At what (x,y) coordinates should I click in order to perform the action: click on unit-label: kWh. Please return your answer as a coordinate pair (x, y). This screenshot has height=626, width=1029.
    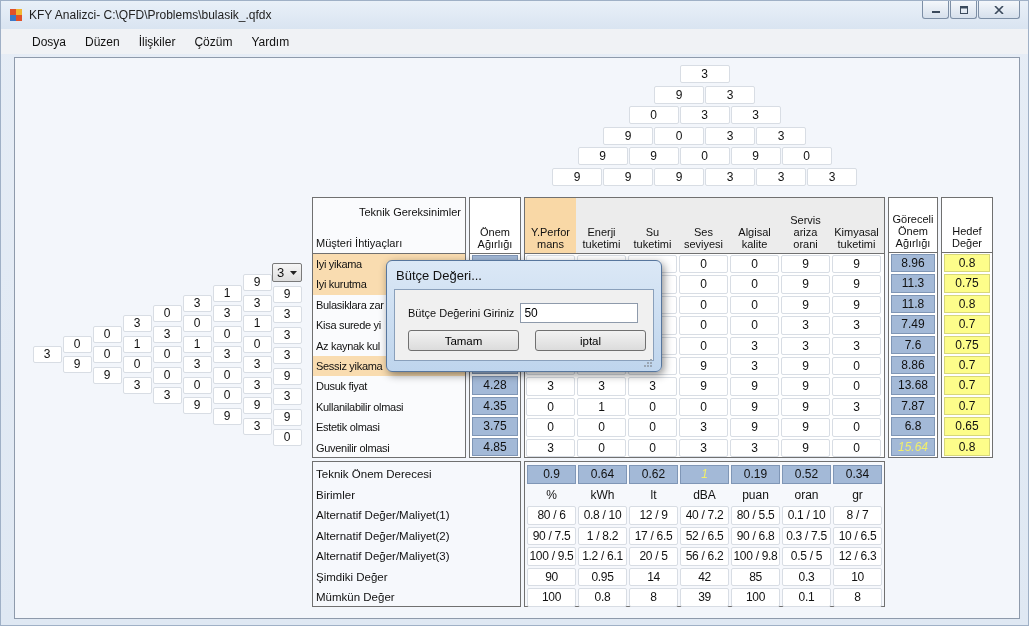
    Looking at the image, I should click on (602, 495).